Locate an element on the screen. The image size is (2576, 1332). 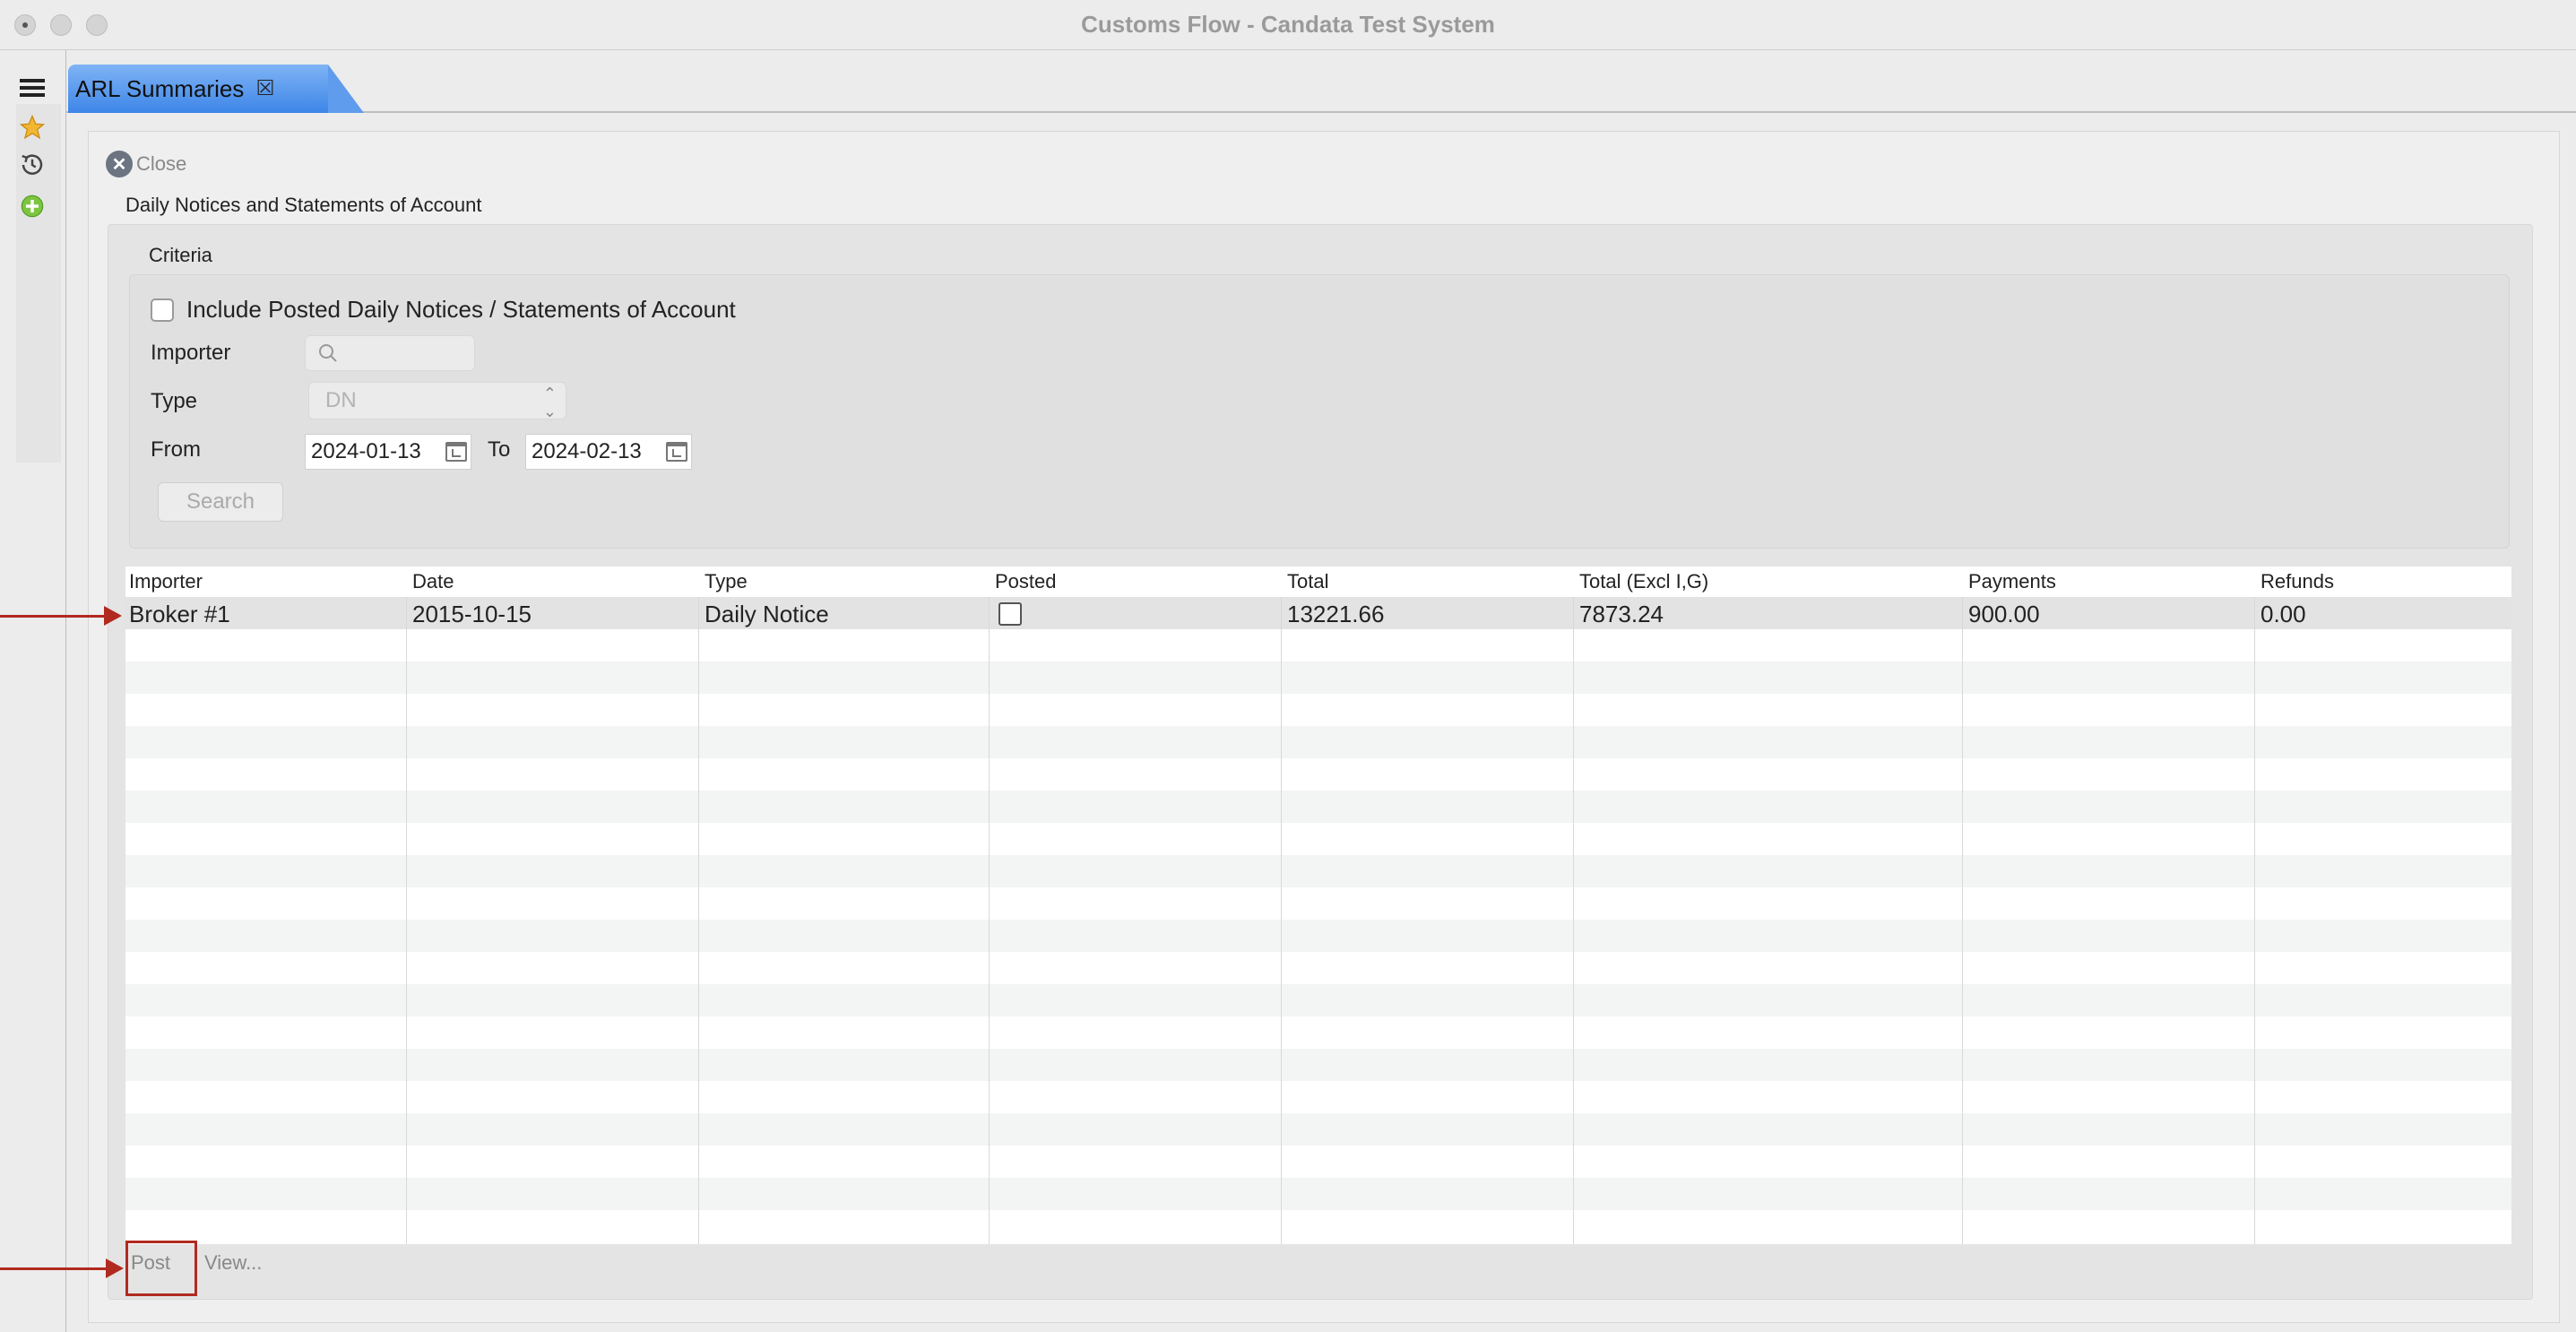
annotation-arrow-post is located at coordinates (53, 1268).